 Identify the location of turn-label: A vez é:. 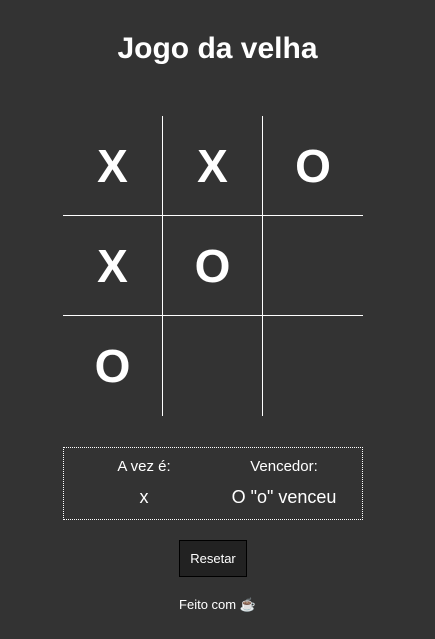
(144, 466).